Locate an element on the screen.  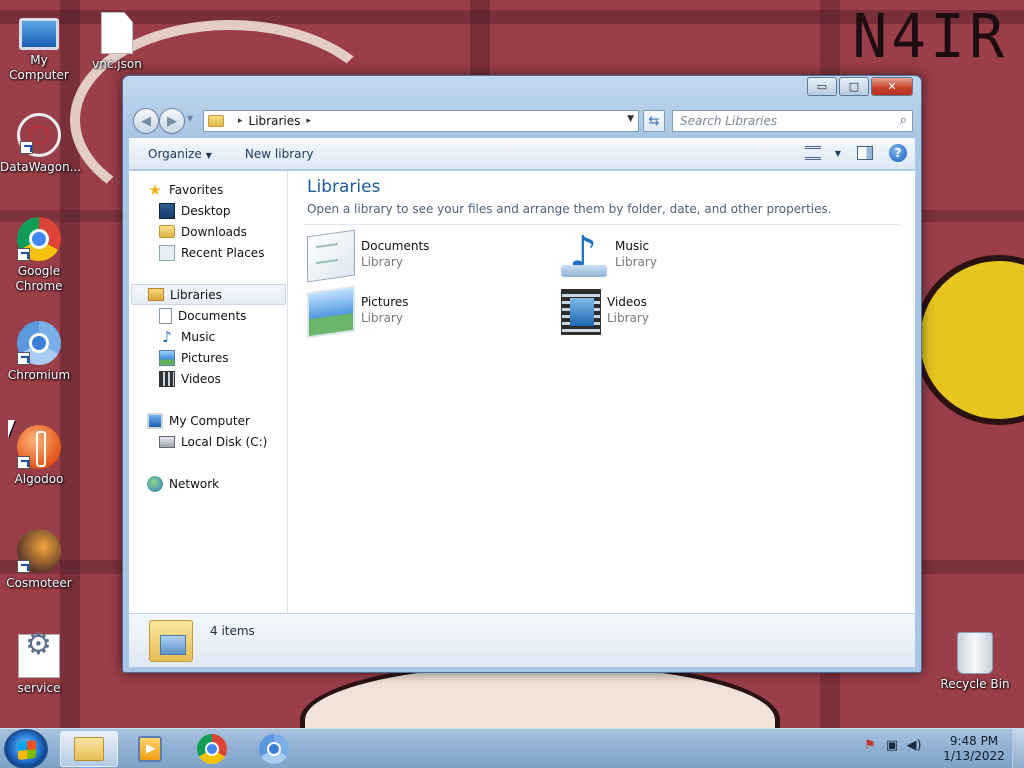
computer-icon is located at coordinates (39, 34).